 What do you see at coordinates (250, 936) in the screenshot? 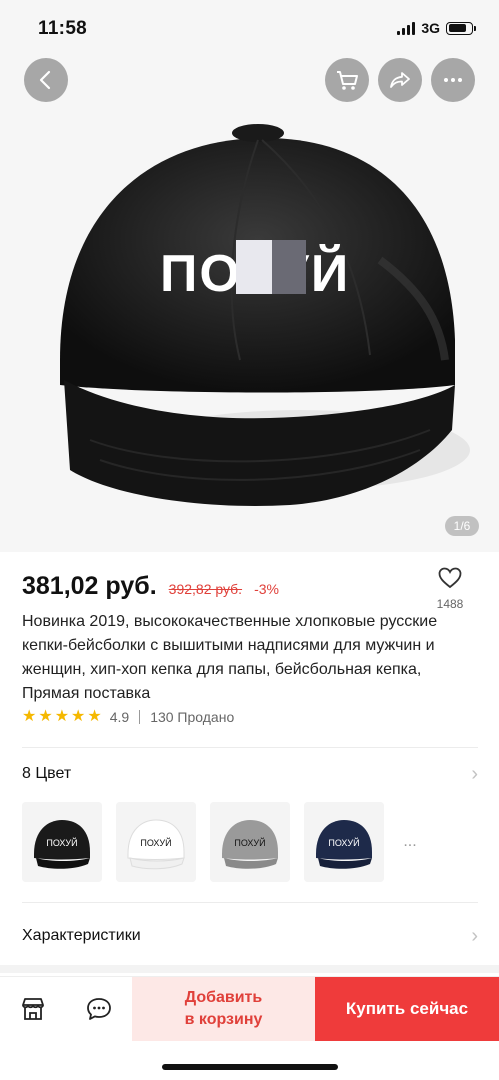
I see `specifications-row: Характеристики ›` at bounding box center [250, 936].